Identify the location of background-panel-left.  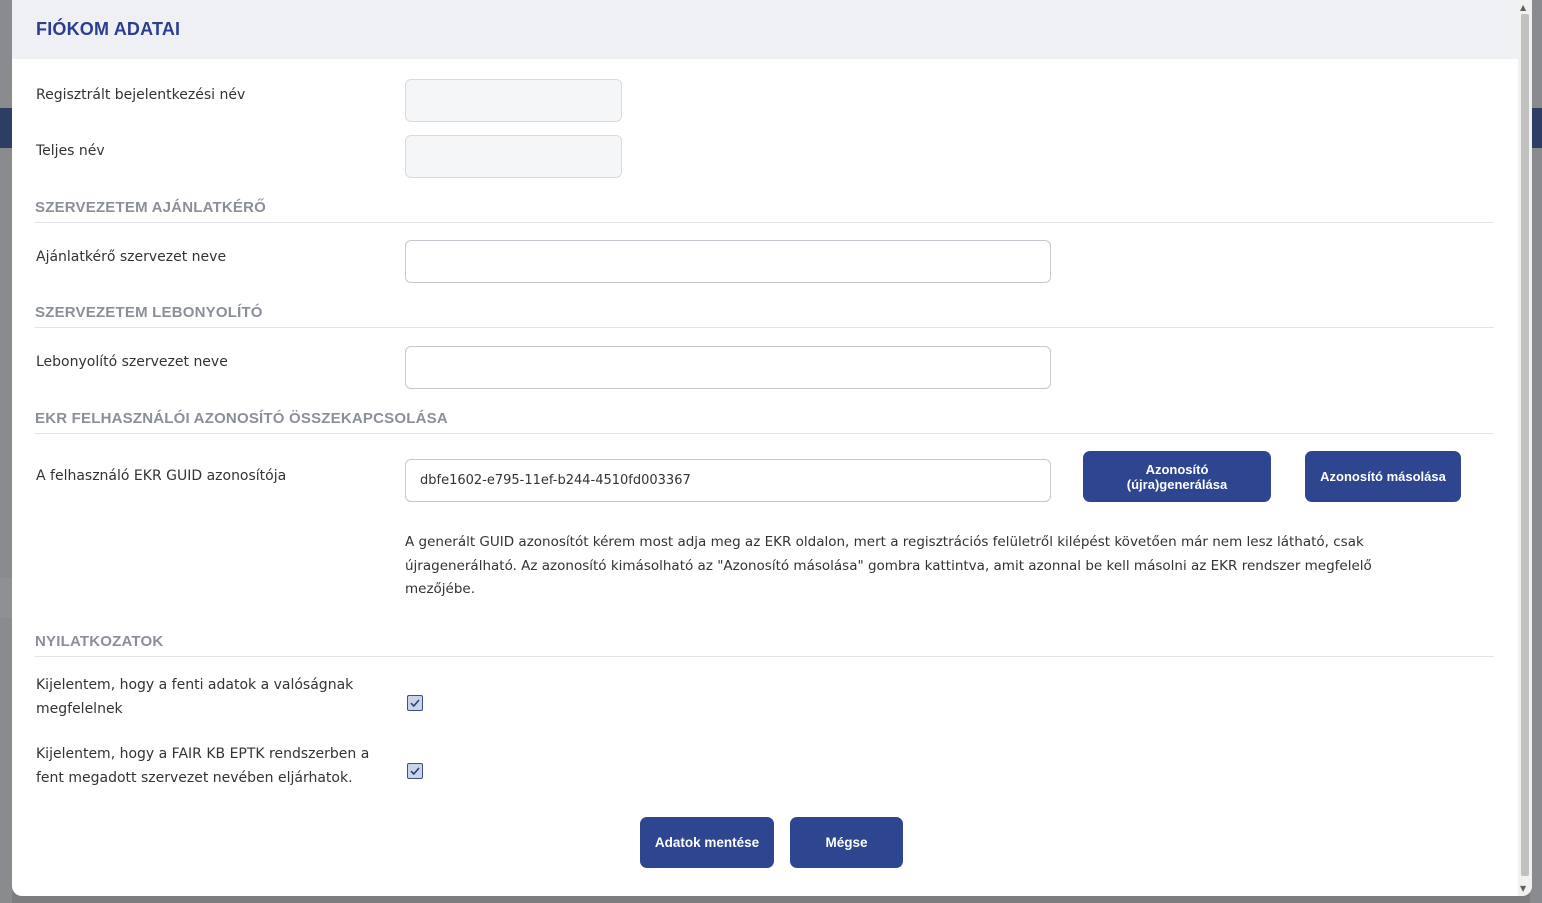
(6, 598).